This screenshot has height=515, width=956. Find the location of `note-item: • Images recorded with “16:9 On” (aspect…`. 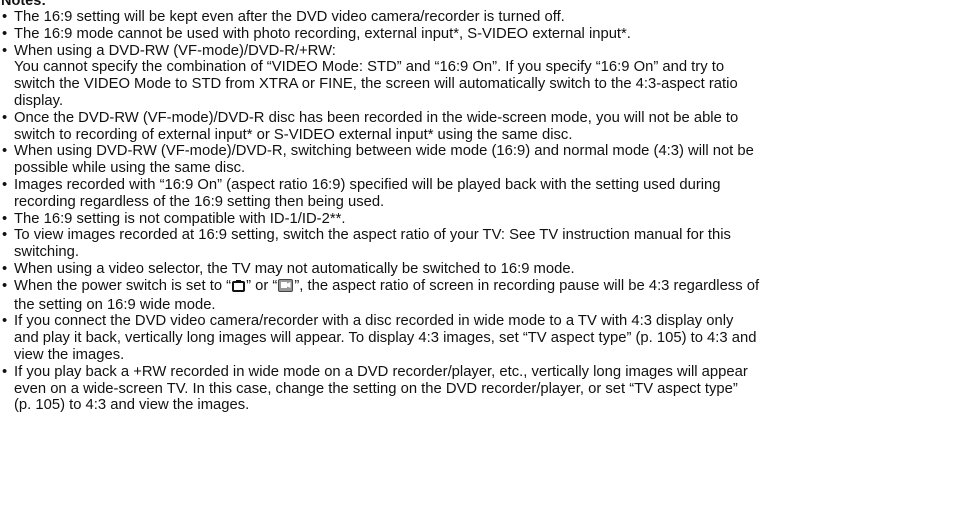

note-item: • Images recorded with “16:9 On” (aspect… is located at coordinates (478, 194).